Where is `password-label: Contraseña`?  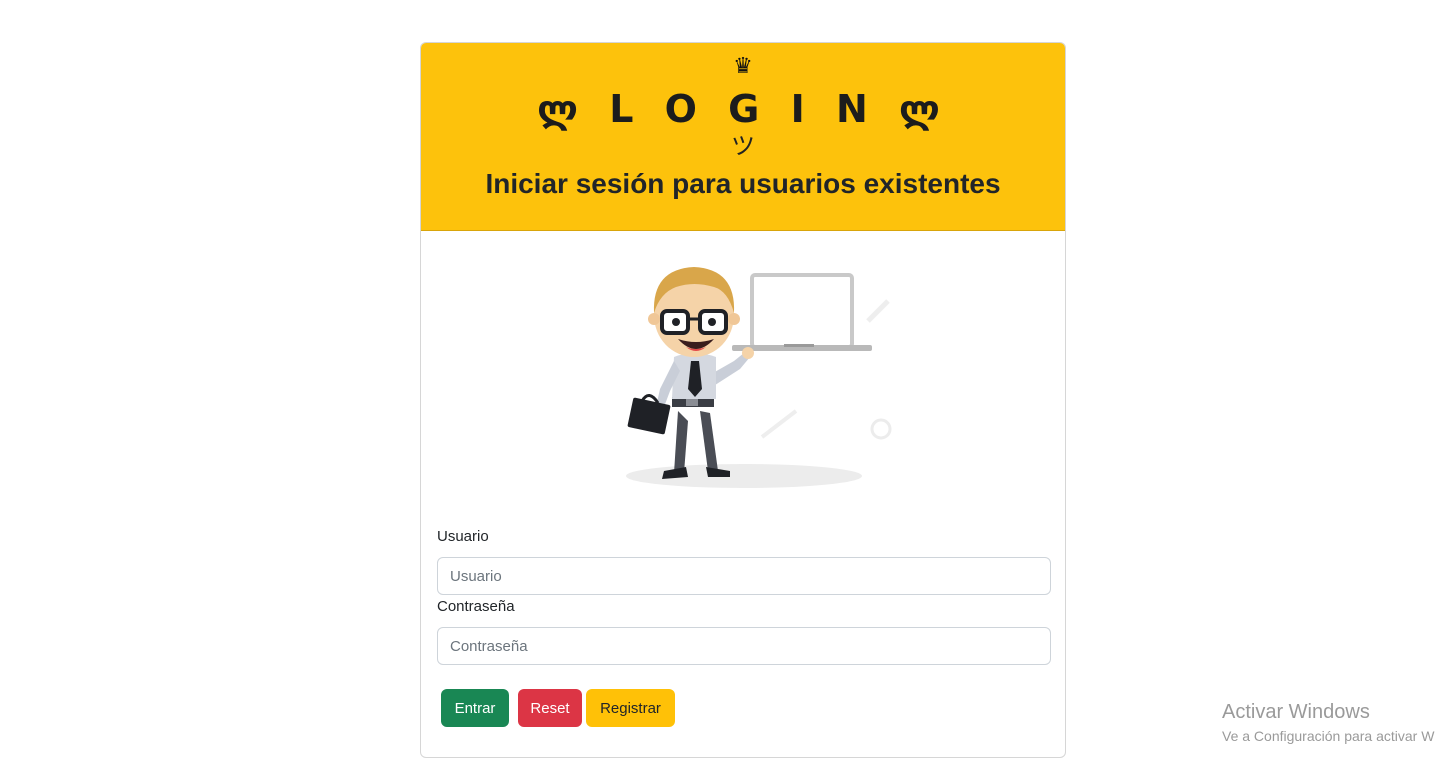 password-label: Contraseña is located at coordinates (476, 606).